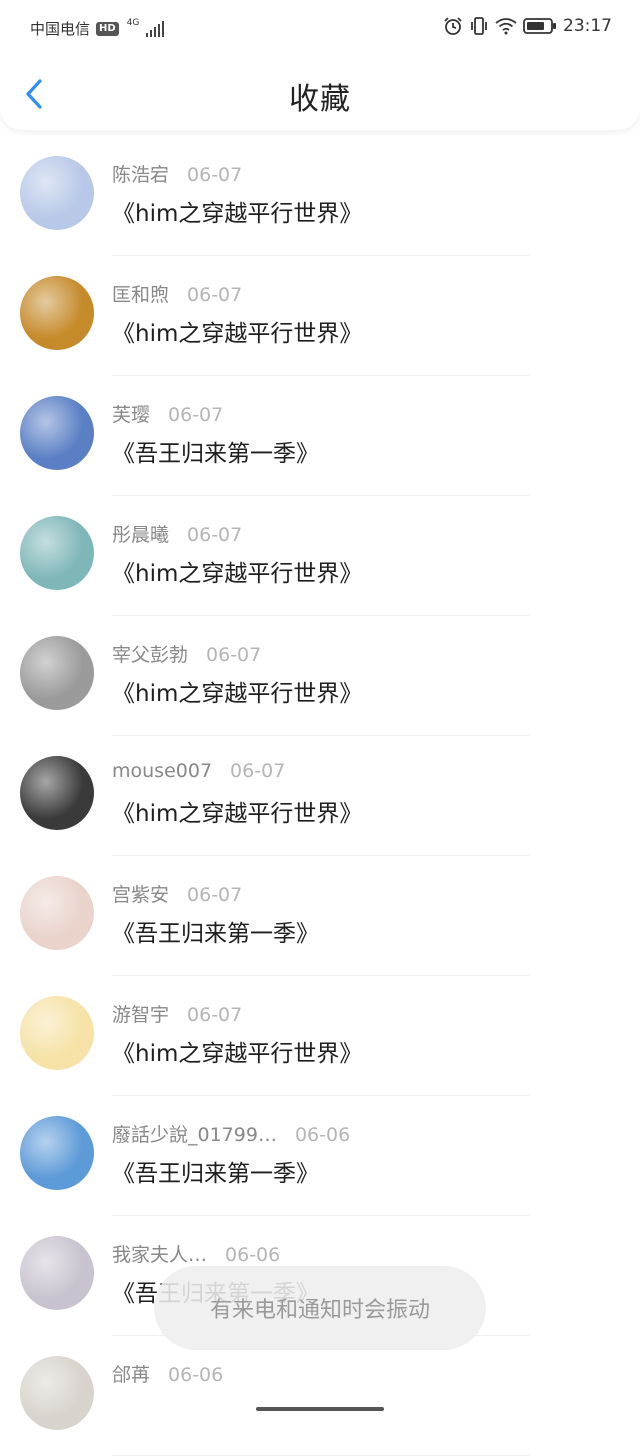 The width and height of the screenshot is (640, 1456). I want to click on favorite-item: mouse007 06-07 《him之穿越平行世界》, so click(320, 796).